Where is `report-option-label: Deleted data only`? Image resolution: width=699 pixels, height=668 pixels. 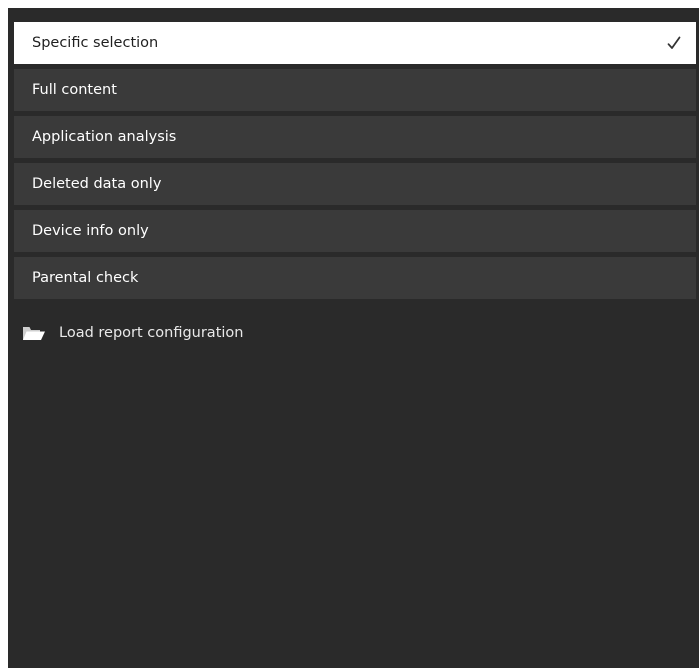 report-option-label: Deleted data only is located at coordinates (97, 184).